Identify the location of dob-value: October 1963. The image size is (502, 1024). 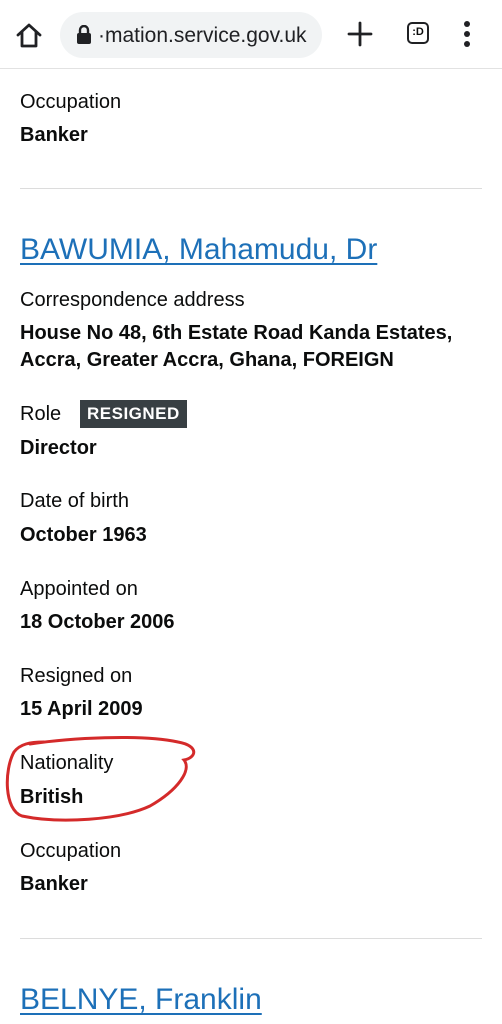
(83, 535).